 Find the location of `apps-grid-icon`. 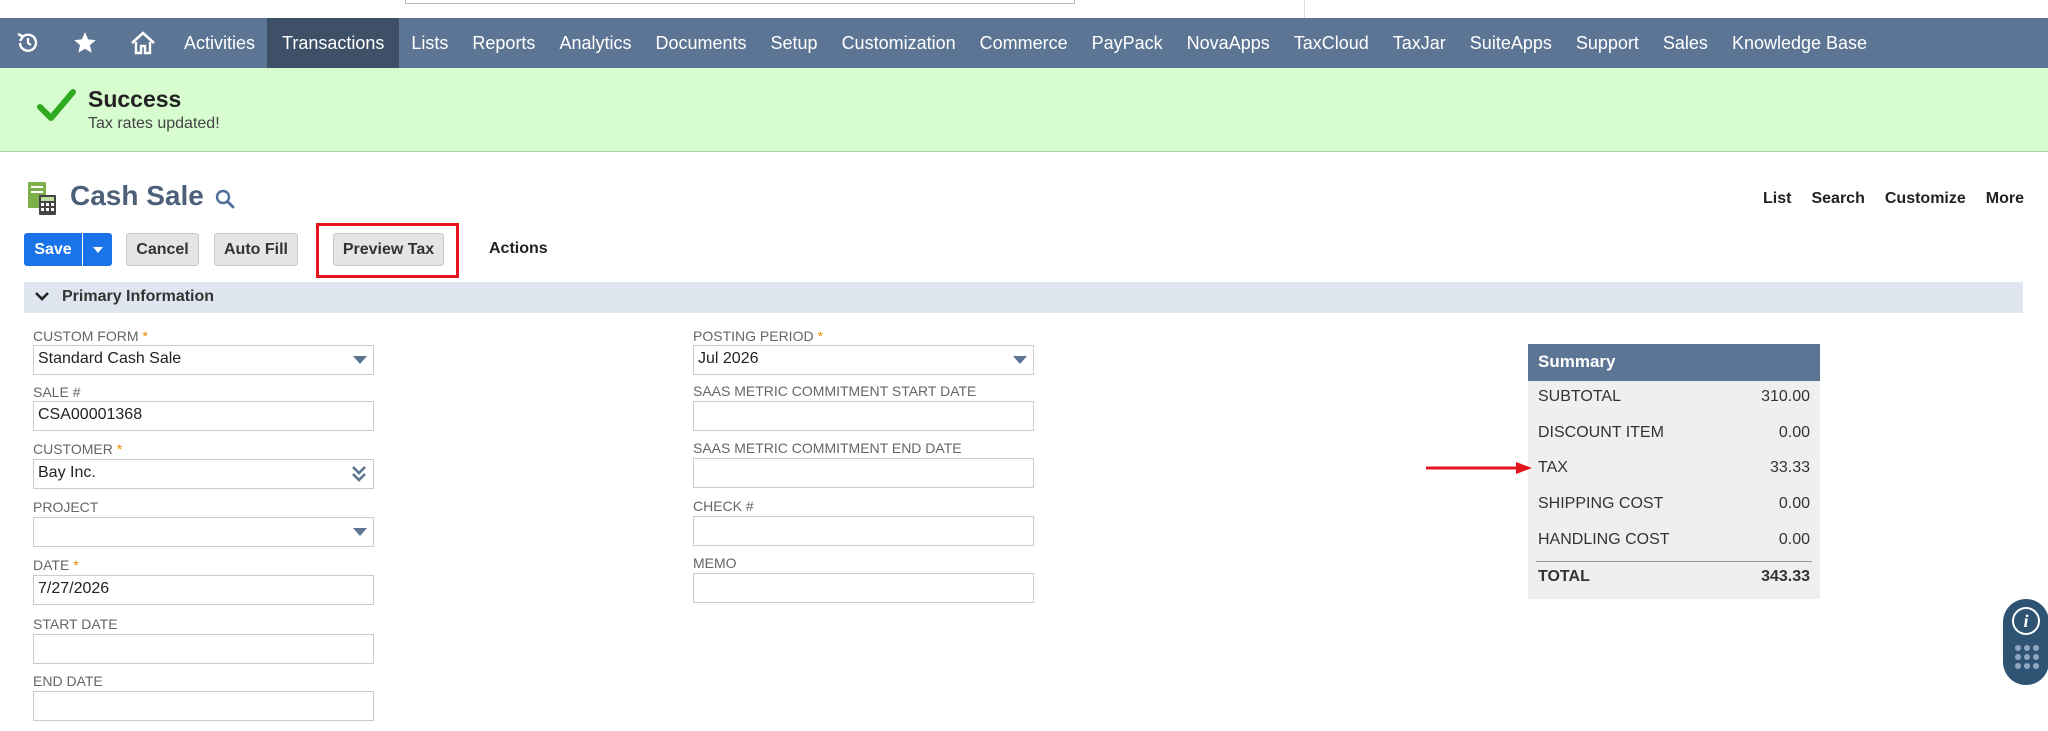

apps-grid-icon is located at coordinates (2027, 657).